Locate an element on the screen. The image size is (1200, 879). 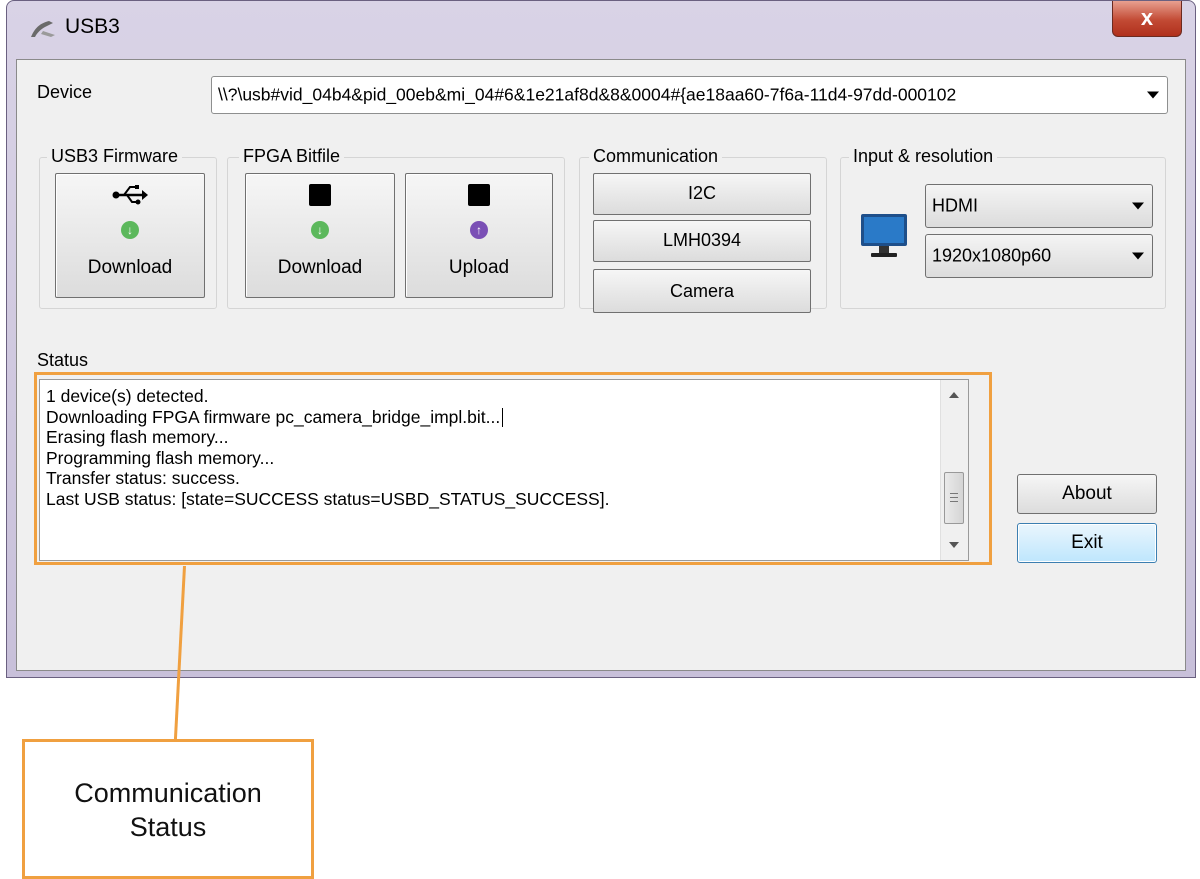
firmware-download-label: Download is located at coordinates (130, 267).